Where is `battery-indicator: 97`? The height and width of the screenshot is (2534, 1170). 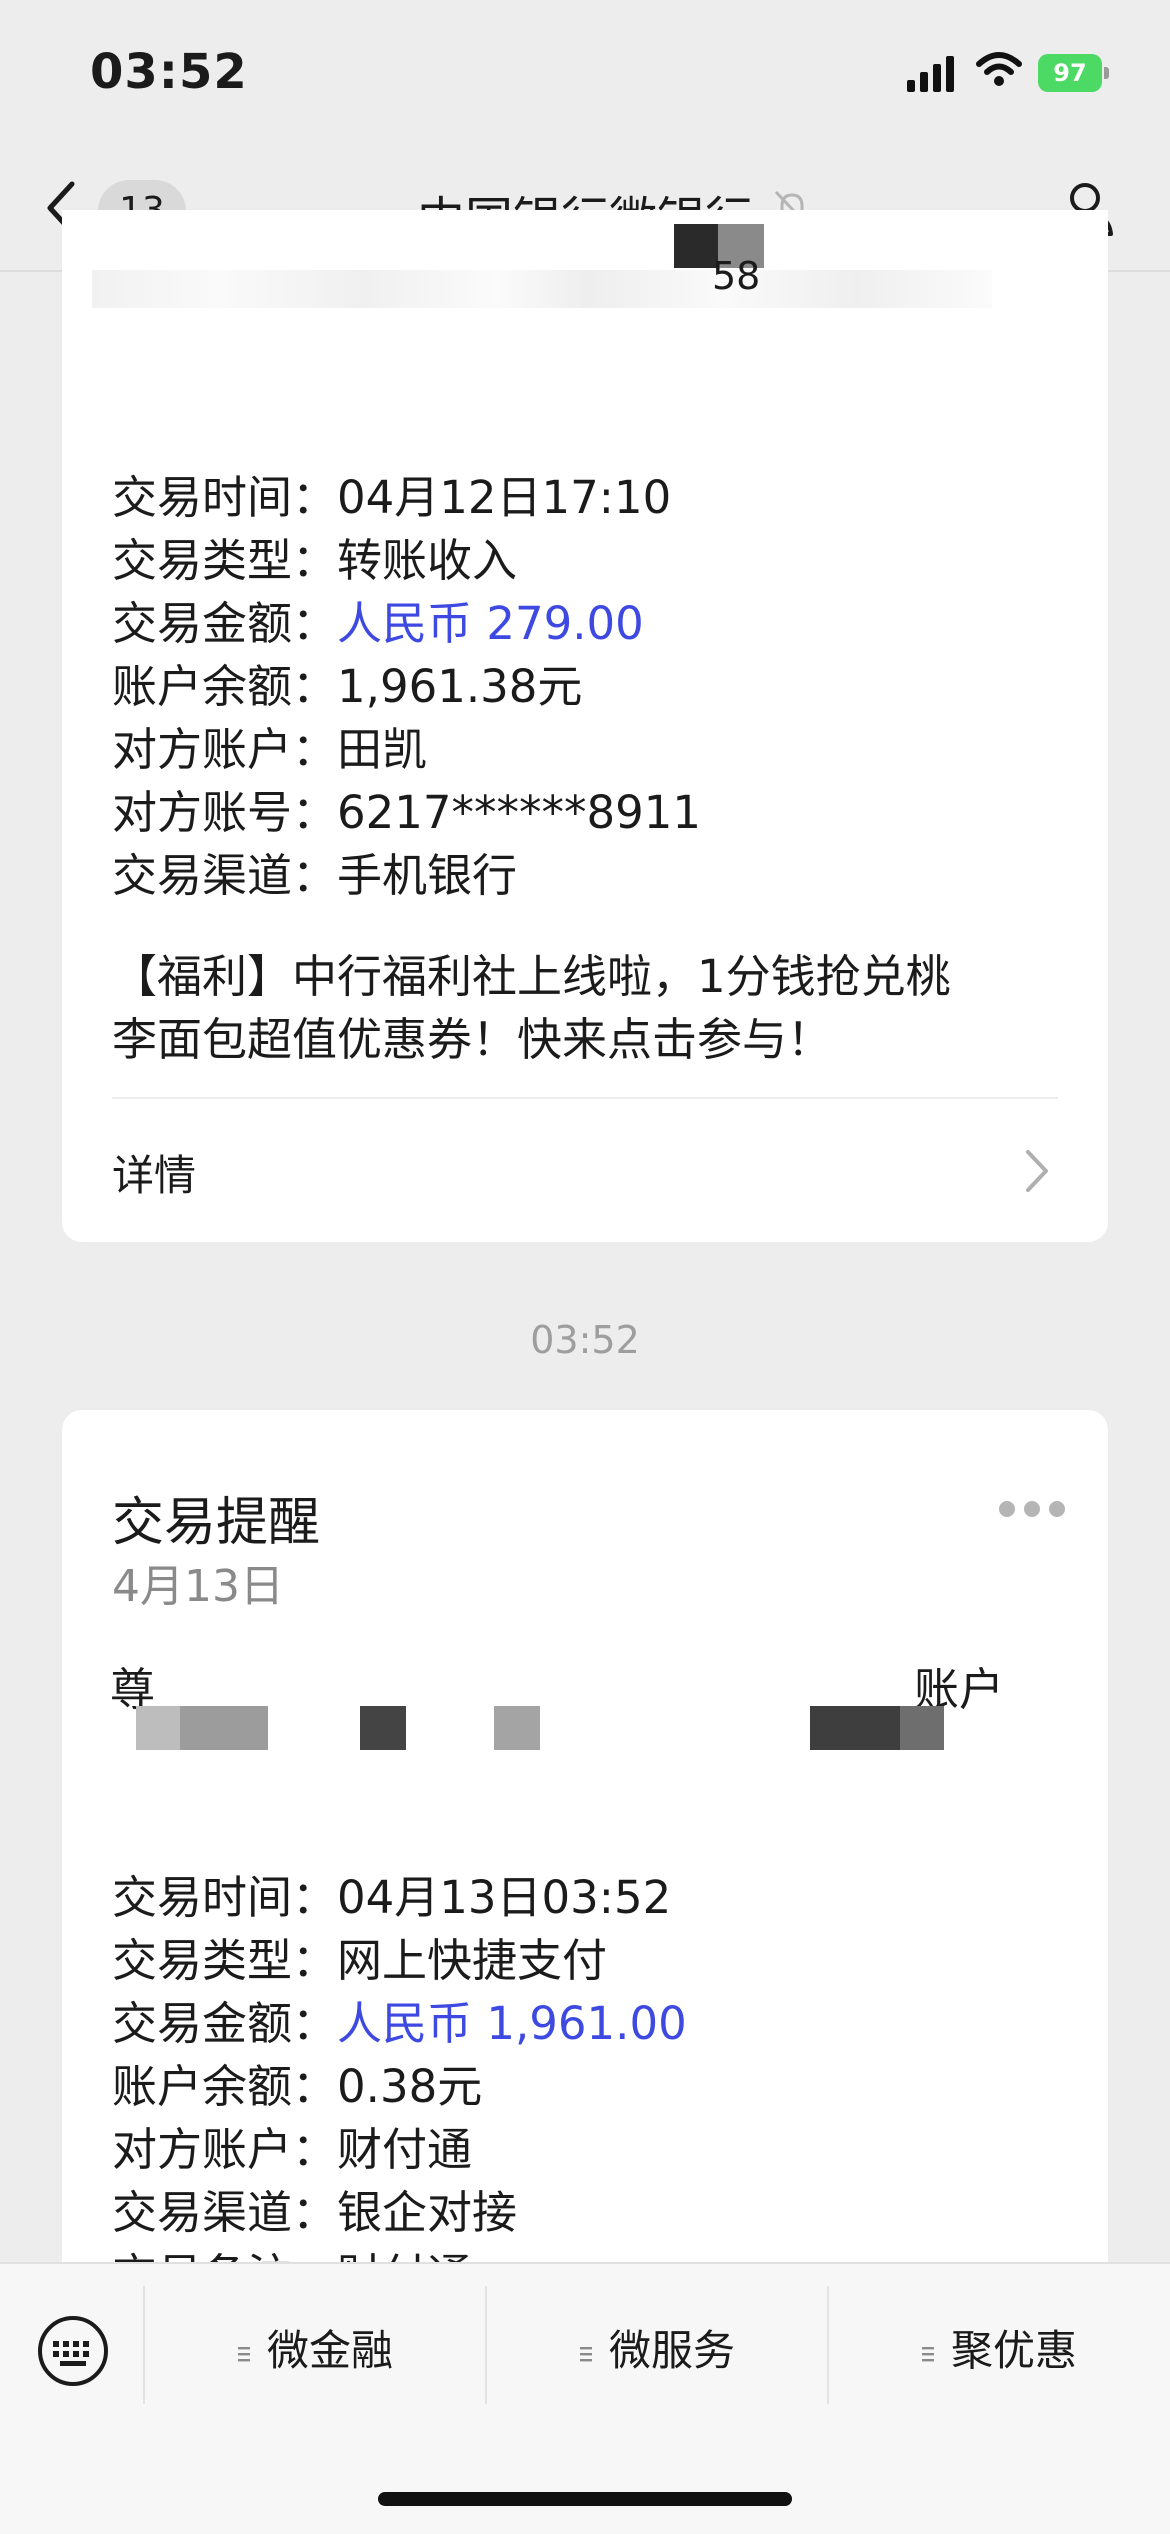 battery-indicator: 97 is located at coordinates (1074, 73).